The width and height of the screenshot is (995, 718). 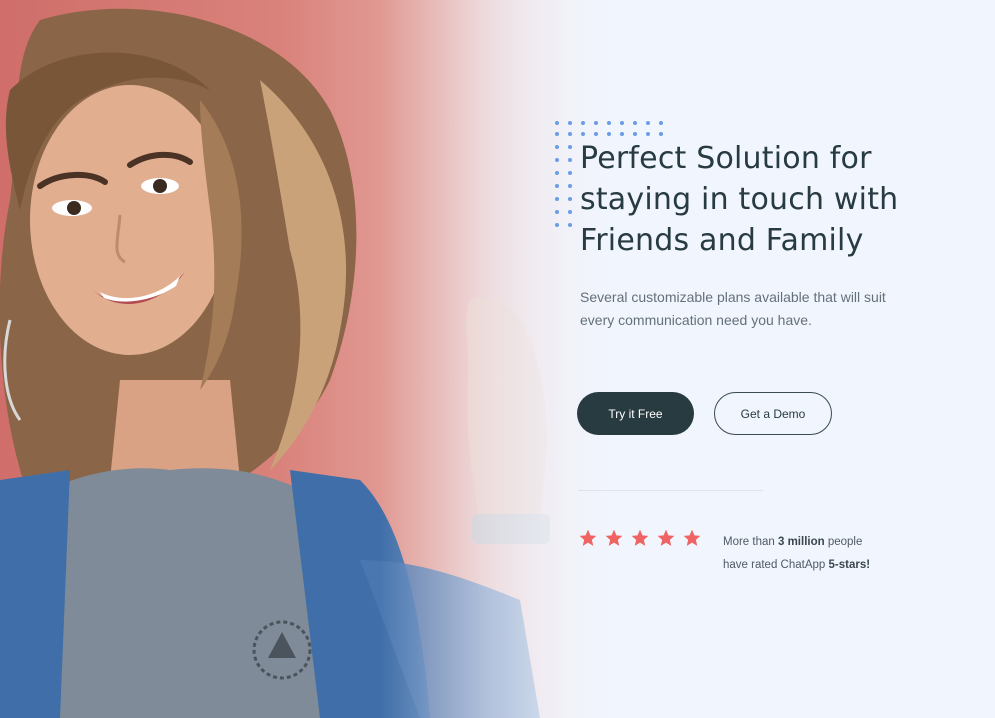 I want to click on rating-prefix: More than, so click(x=749, y=542).